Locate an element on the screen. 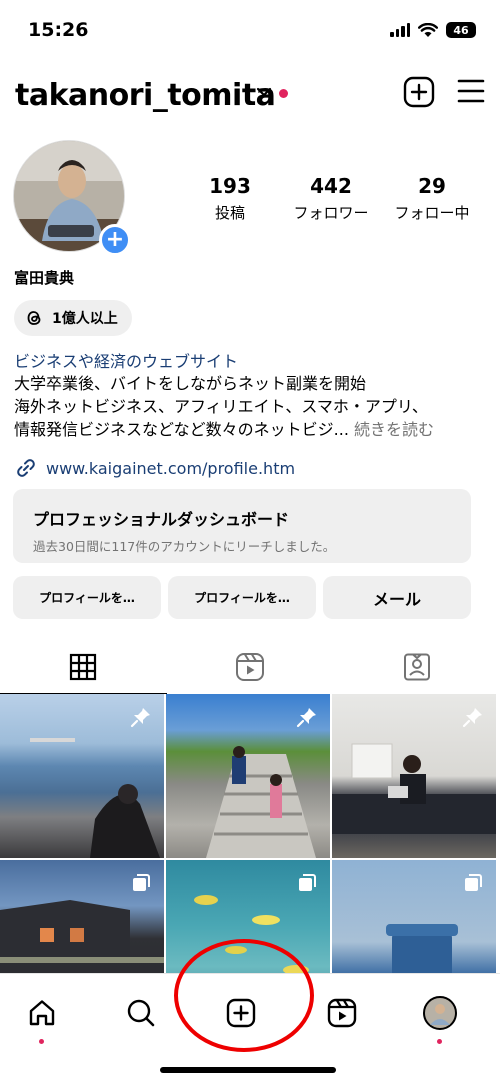 This screenshot has width=500, height=1083. nav-search is located at coordinates (141, 1013).